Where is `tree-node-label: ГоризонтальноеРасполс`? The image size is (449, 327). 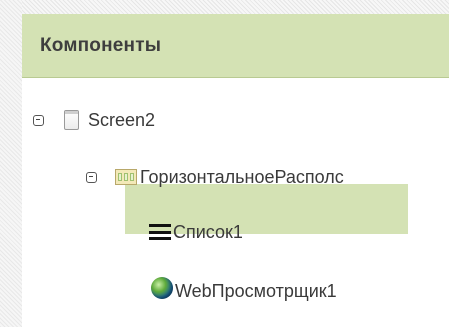
tree-node-label: ГоризонтальноеРасполс is located at coordinates (242, 176).